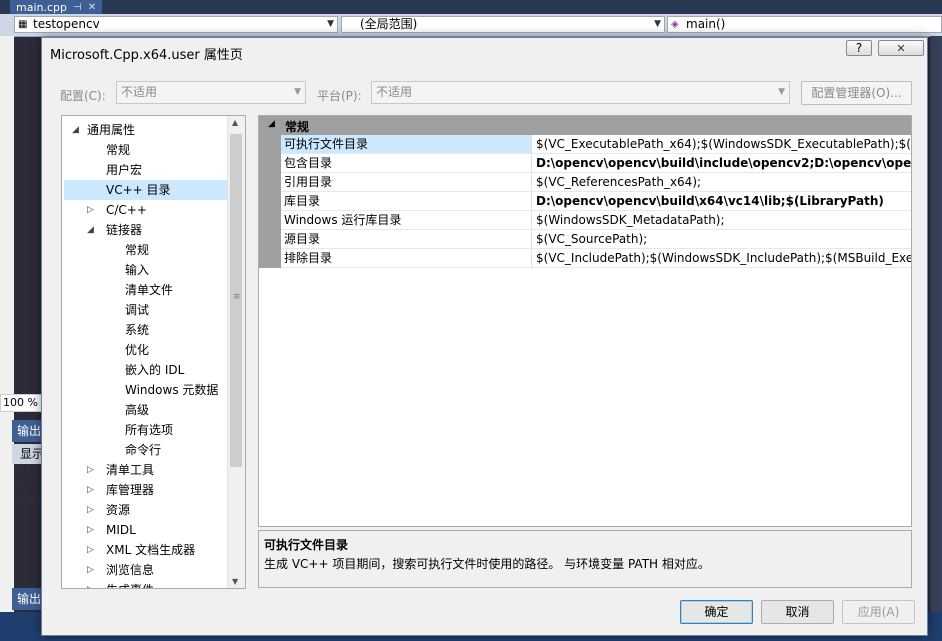 The height and width of the screenshot is (641, 942). I want to click on property-value: $(VC_SourcePath);, so click(723, 239).